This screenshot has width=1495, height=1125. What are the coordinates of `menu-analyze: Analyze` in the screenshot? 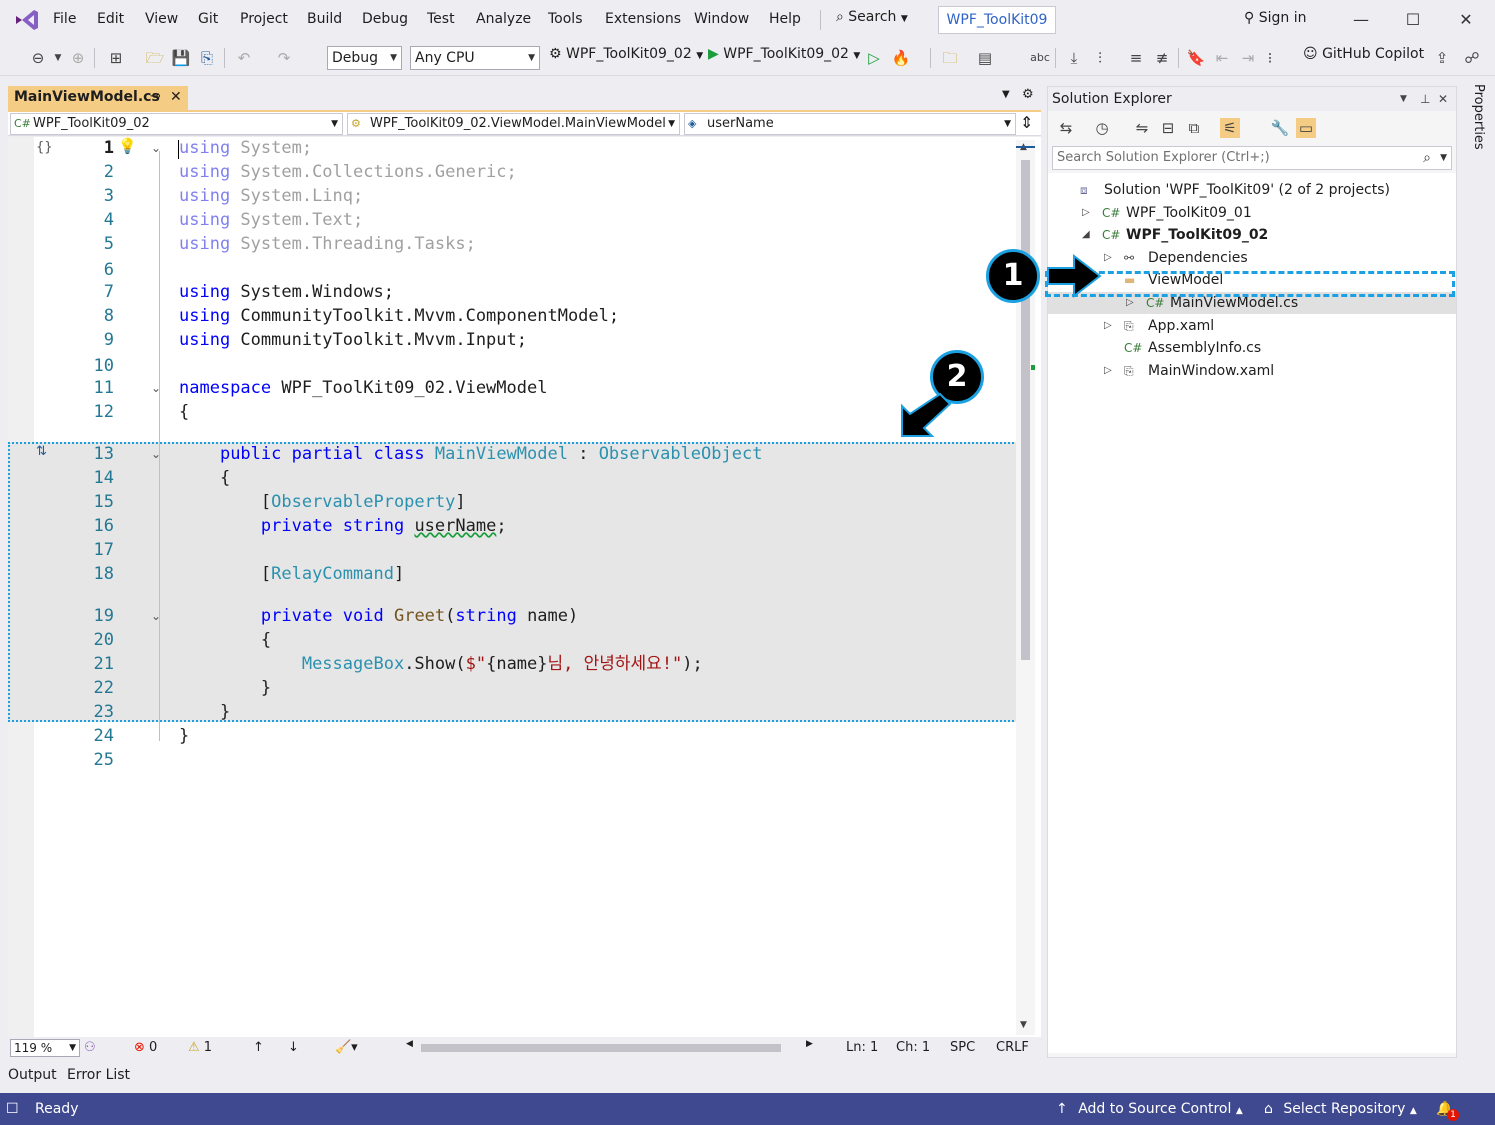 It's located at (503, 19).